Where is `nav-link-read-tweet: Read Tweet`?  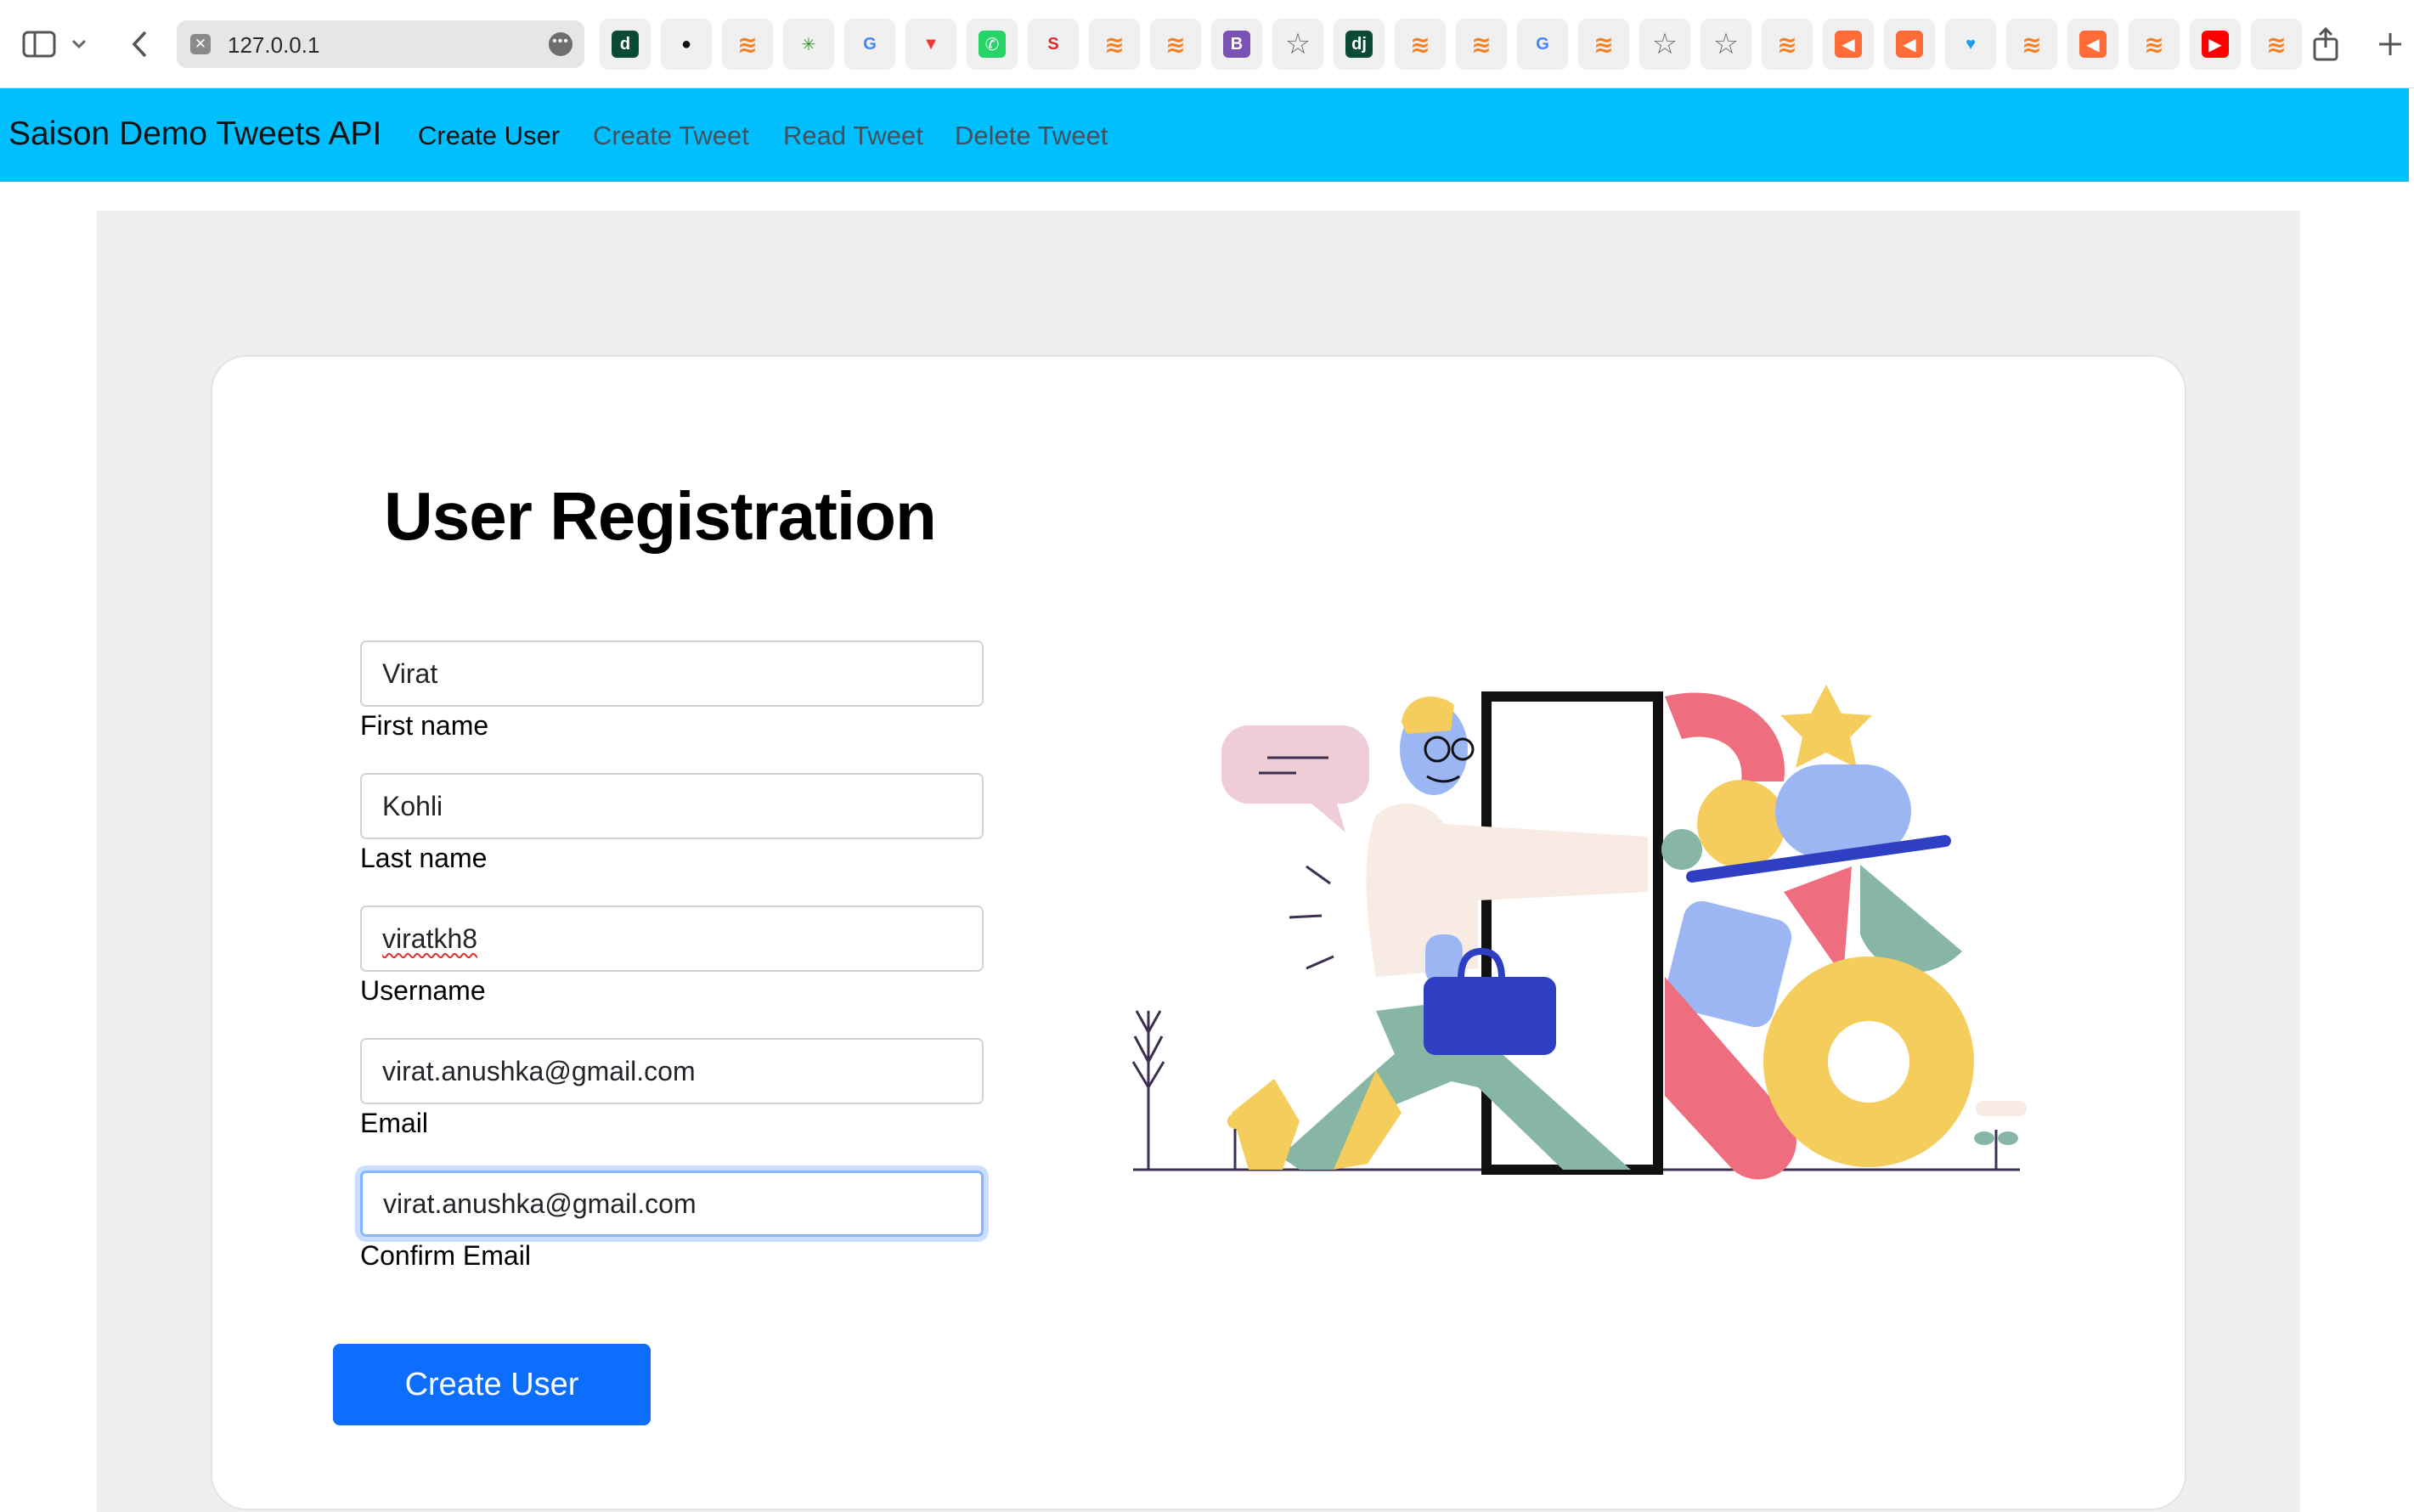
nav-link-read-tweet: Read Tweet is located at coordinates (853, 136).